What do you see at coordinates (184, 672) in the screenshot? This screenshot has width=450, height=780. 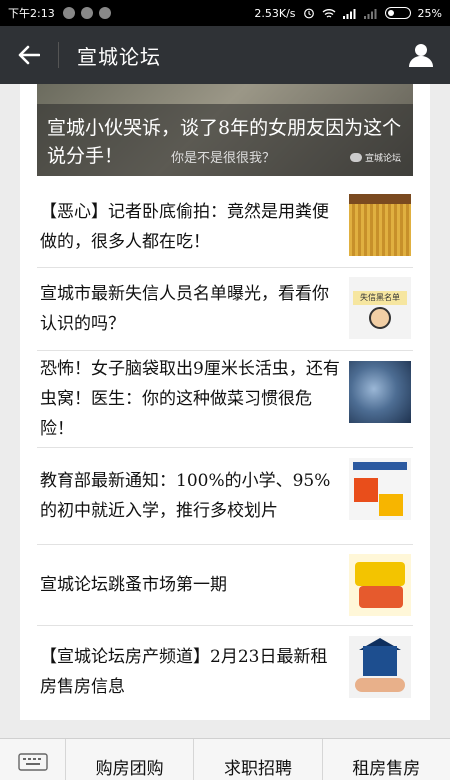 I see `list-item-title: 【宣城论坛房产频道】2月23日最新租房售房信息` at bounding box center [184, 672].